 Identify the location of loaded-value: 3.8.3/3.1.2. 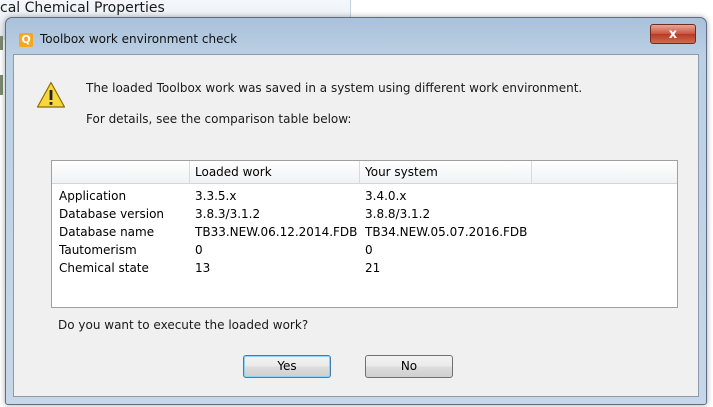
(228, 214).